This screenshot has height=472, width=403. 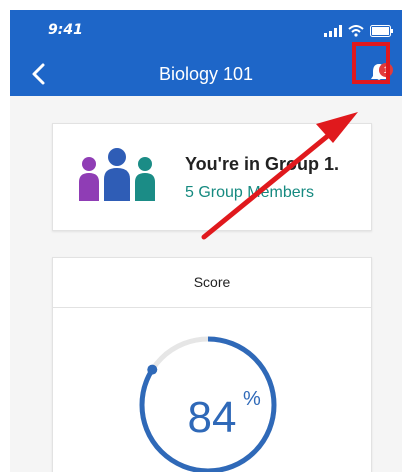 I want to click on status-icons, so click(x=359, y=31).